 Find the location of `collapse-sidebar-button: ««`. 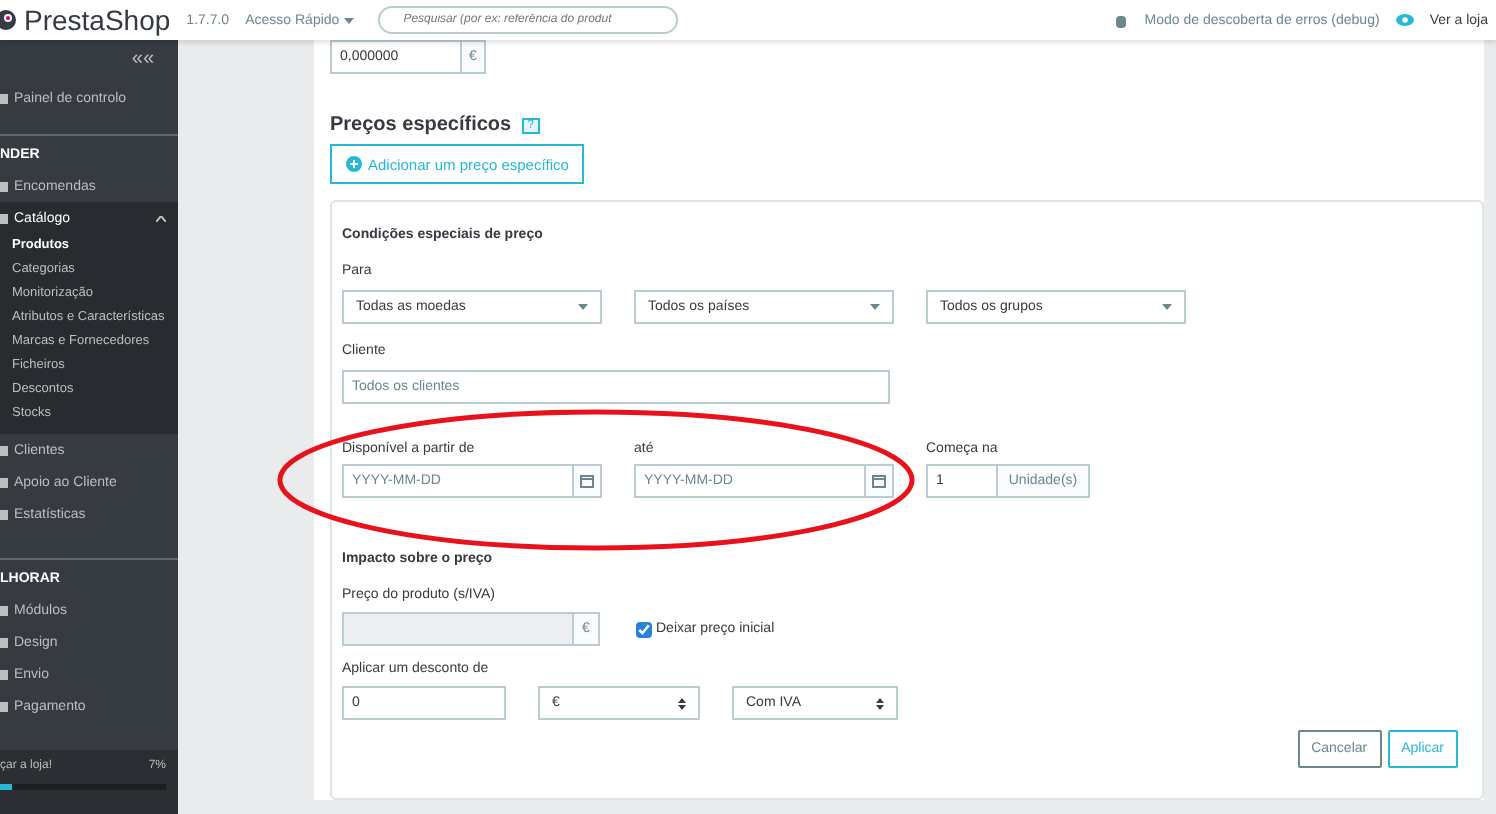

collapse-sidebar-button: «« is located at coordinates (142, 59).